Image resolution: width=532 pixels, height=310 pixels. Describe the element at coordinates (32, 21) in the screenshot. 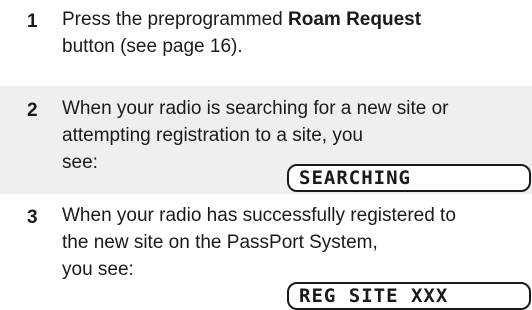

I see `step-number: 1` at that location.